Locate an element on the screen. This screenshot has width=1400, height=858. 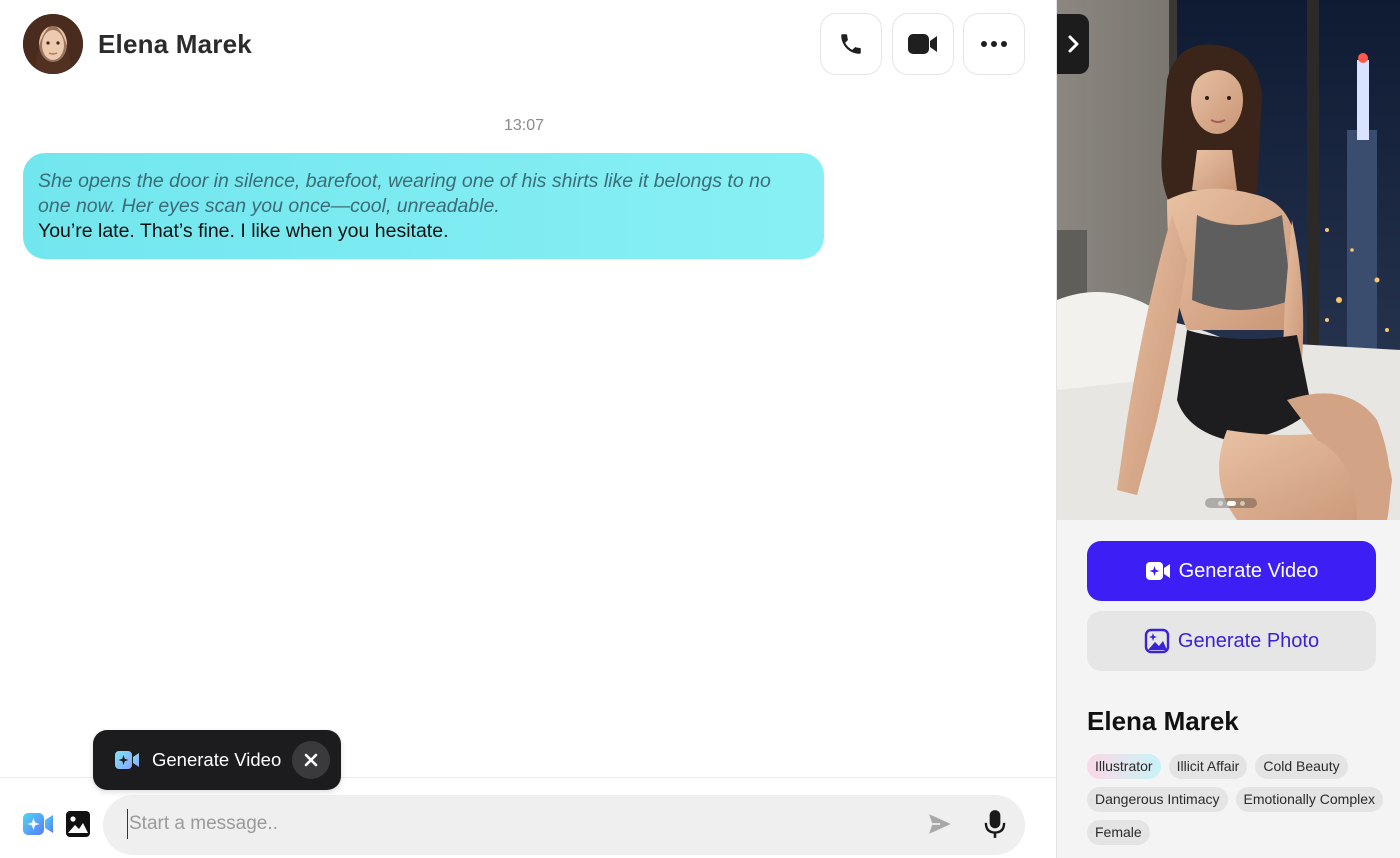
generate-photo-button: Generate Photo is located at coordinates (1231, 641).